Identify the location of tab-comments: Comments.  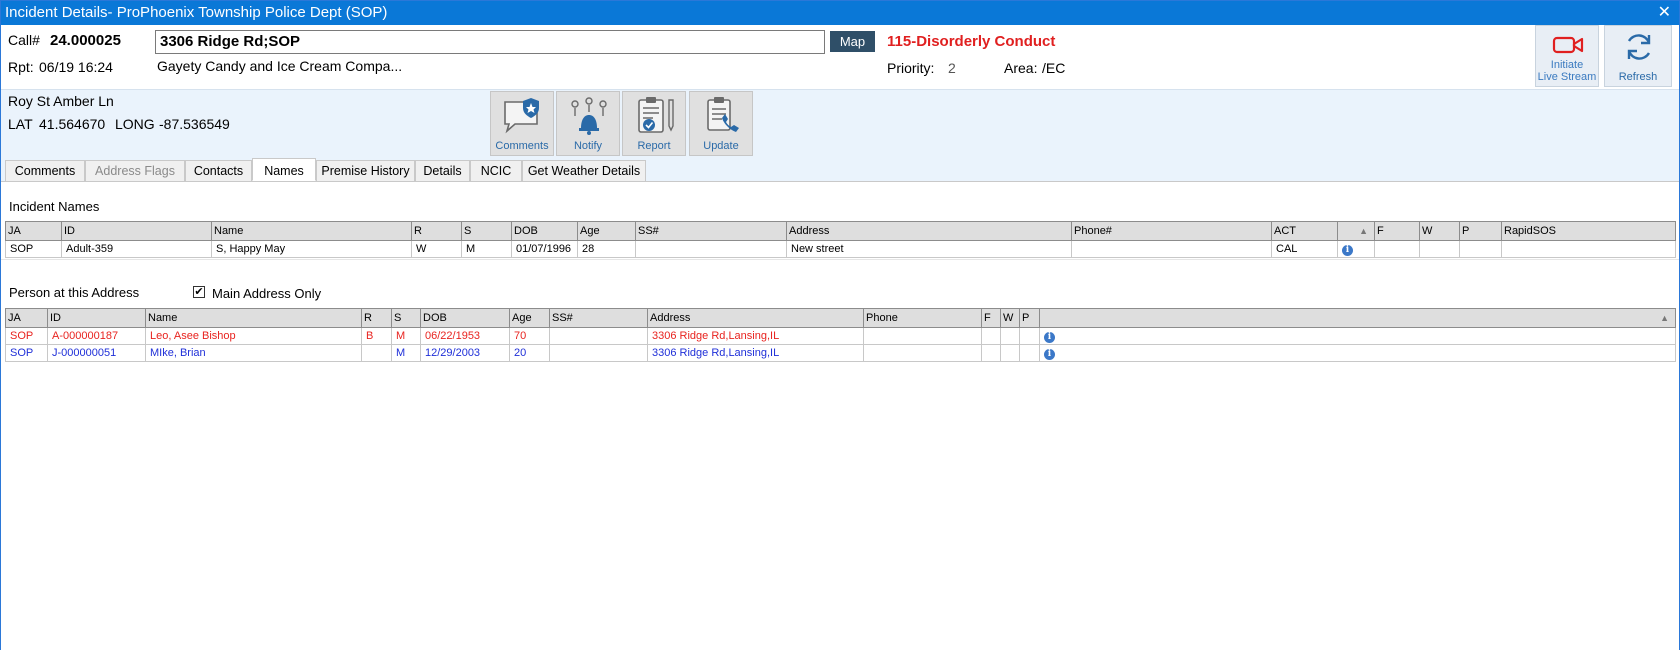
(45, 171).